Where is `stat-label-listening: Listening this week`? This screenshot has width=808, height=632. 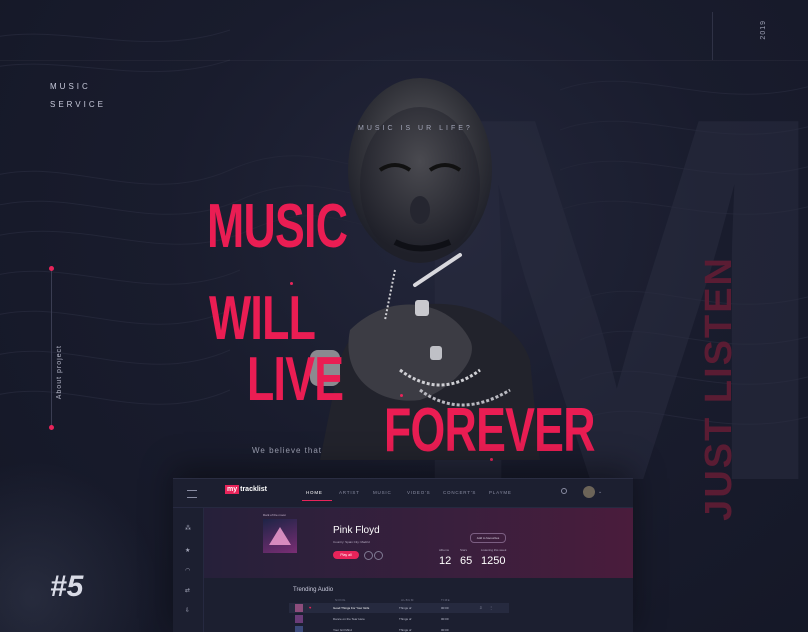 stat-label-listening: Listening this week is located at coordinates (494, 550).